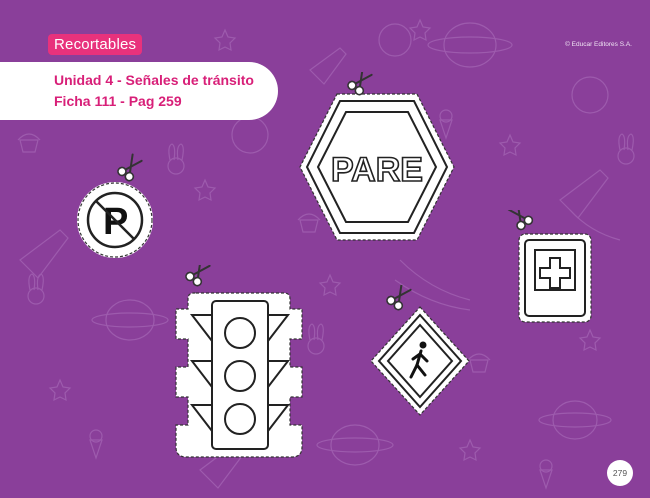 This screenshot has width=650, height=498. What do you see at coordinates (95, 44) in the screenshot?
I see `section-tag: Recortables` at bounding box center [95, 44].